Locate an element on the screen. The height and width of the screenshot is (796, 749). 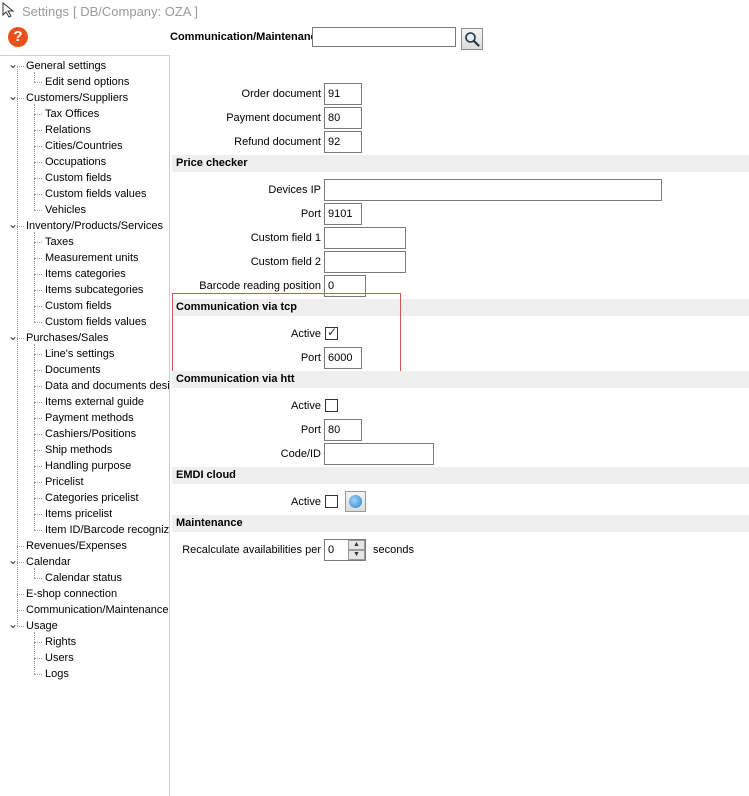
spin-up-icon: ▲ is located at coordinates (356, 545).